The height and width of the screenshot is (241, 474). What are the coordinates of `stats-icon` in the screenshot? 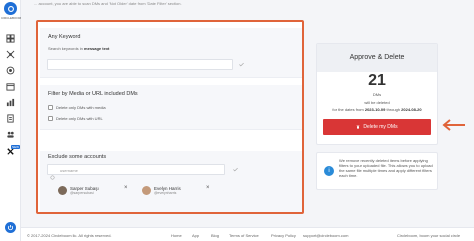 It's located at (10, 102).